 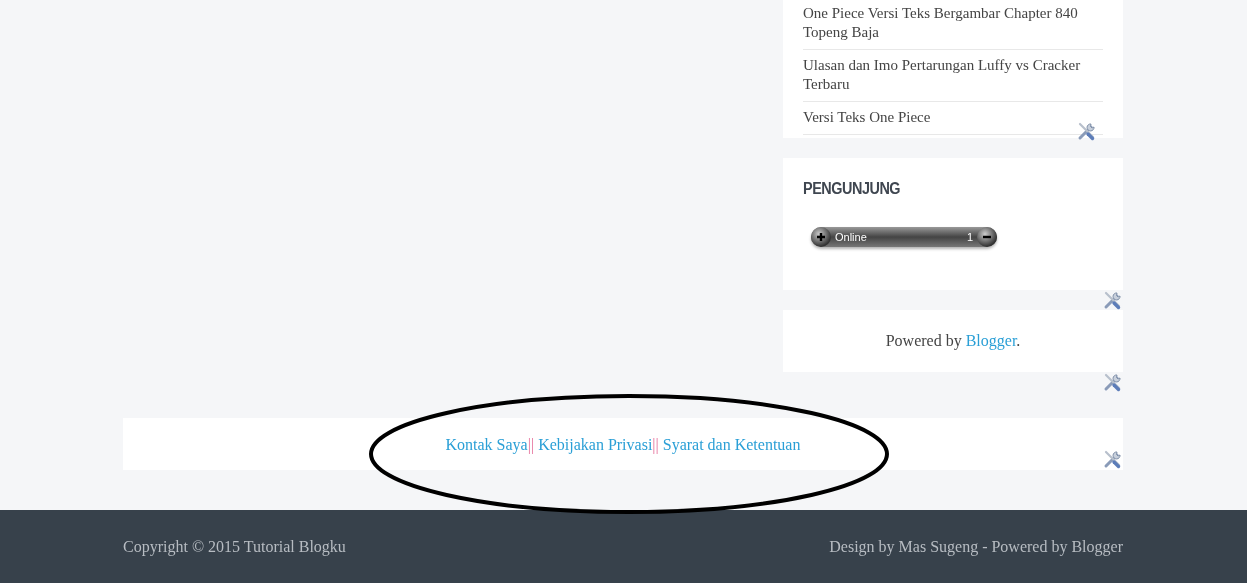 I want to click on footer-link: Kebijakan Privasi, so click(x=595, y=444).